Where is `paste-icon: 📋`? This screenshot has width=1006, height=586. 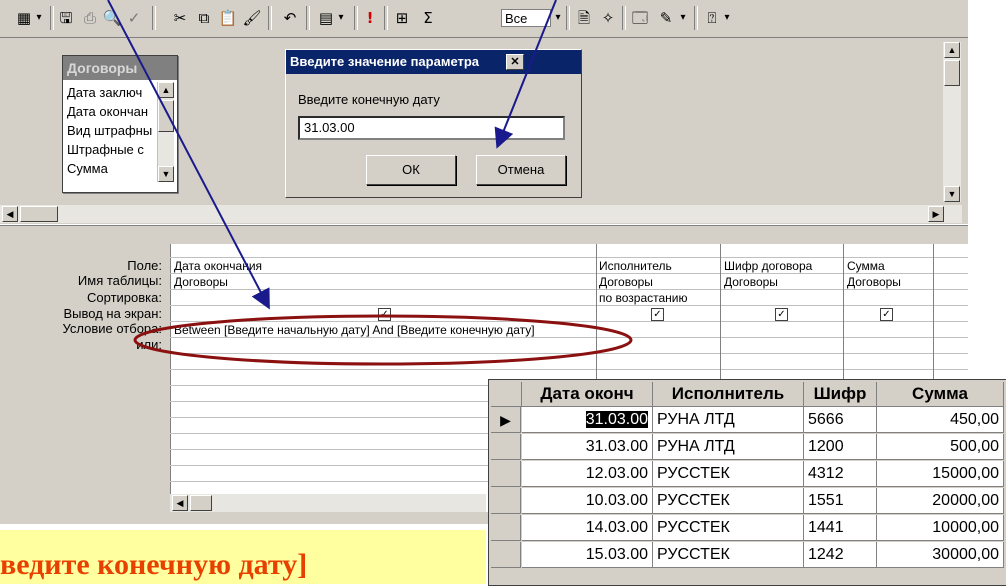
paste-icon: 📋 is located at coordinates (228, 18).